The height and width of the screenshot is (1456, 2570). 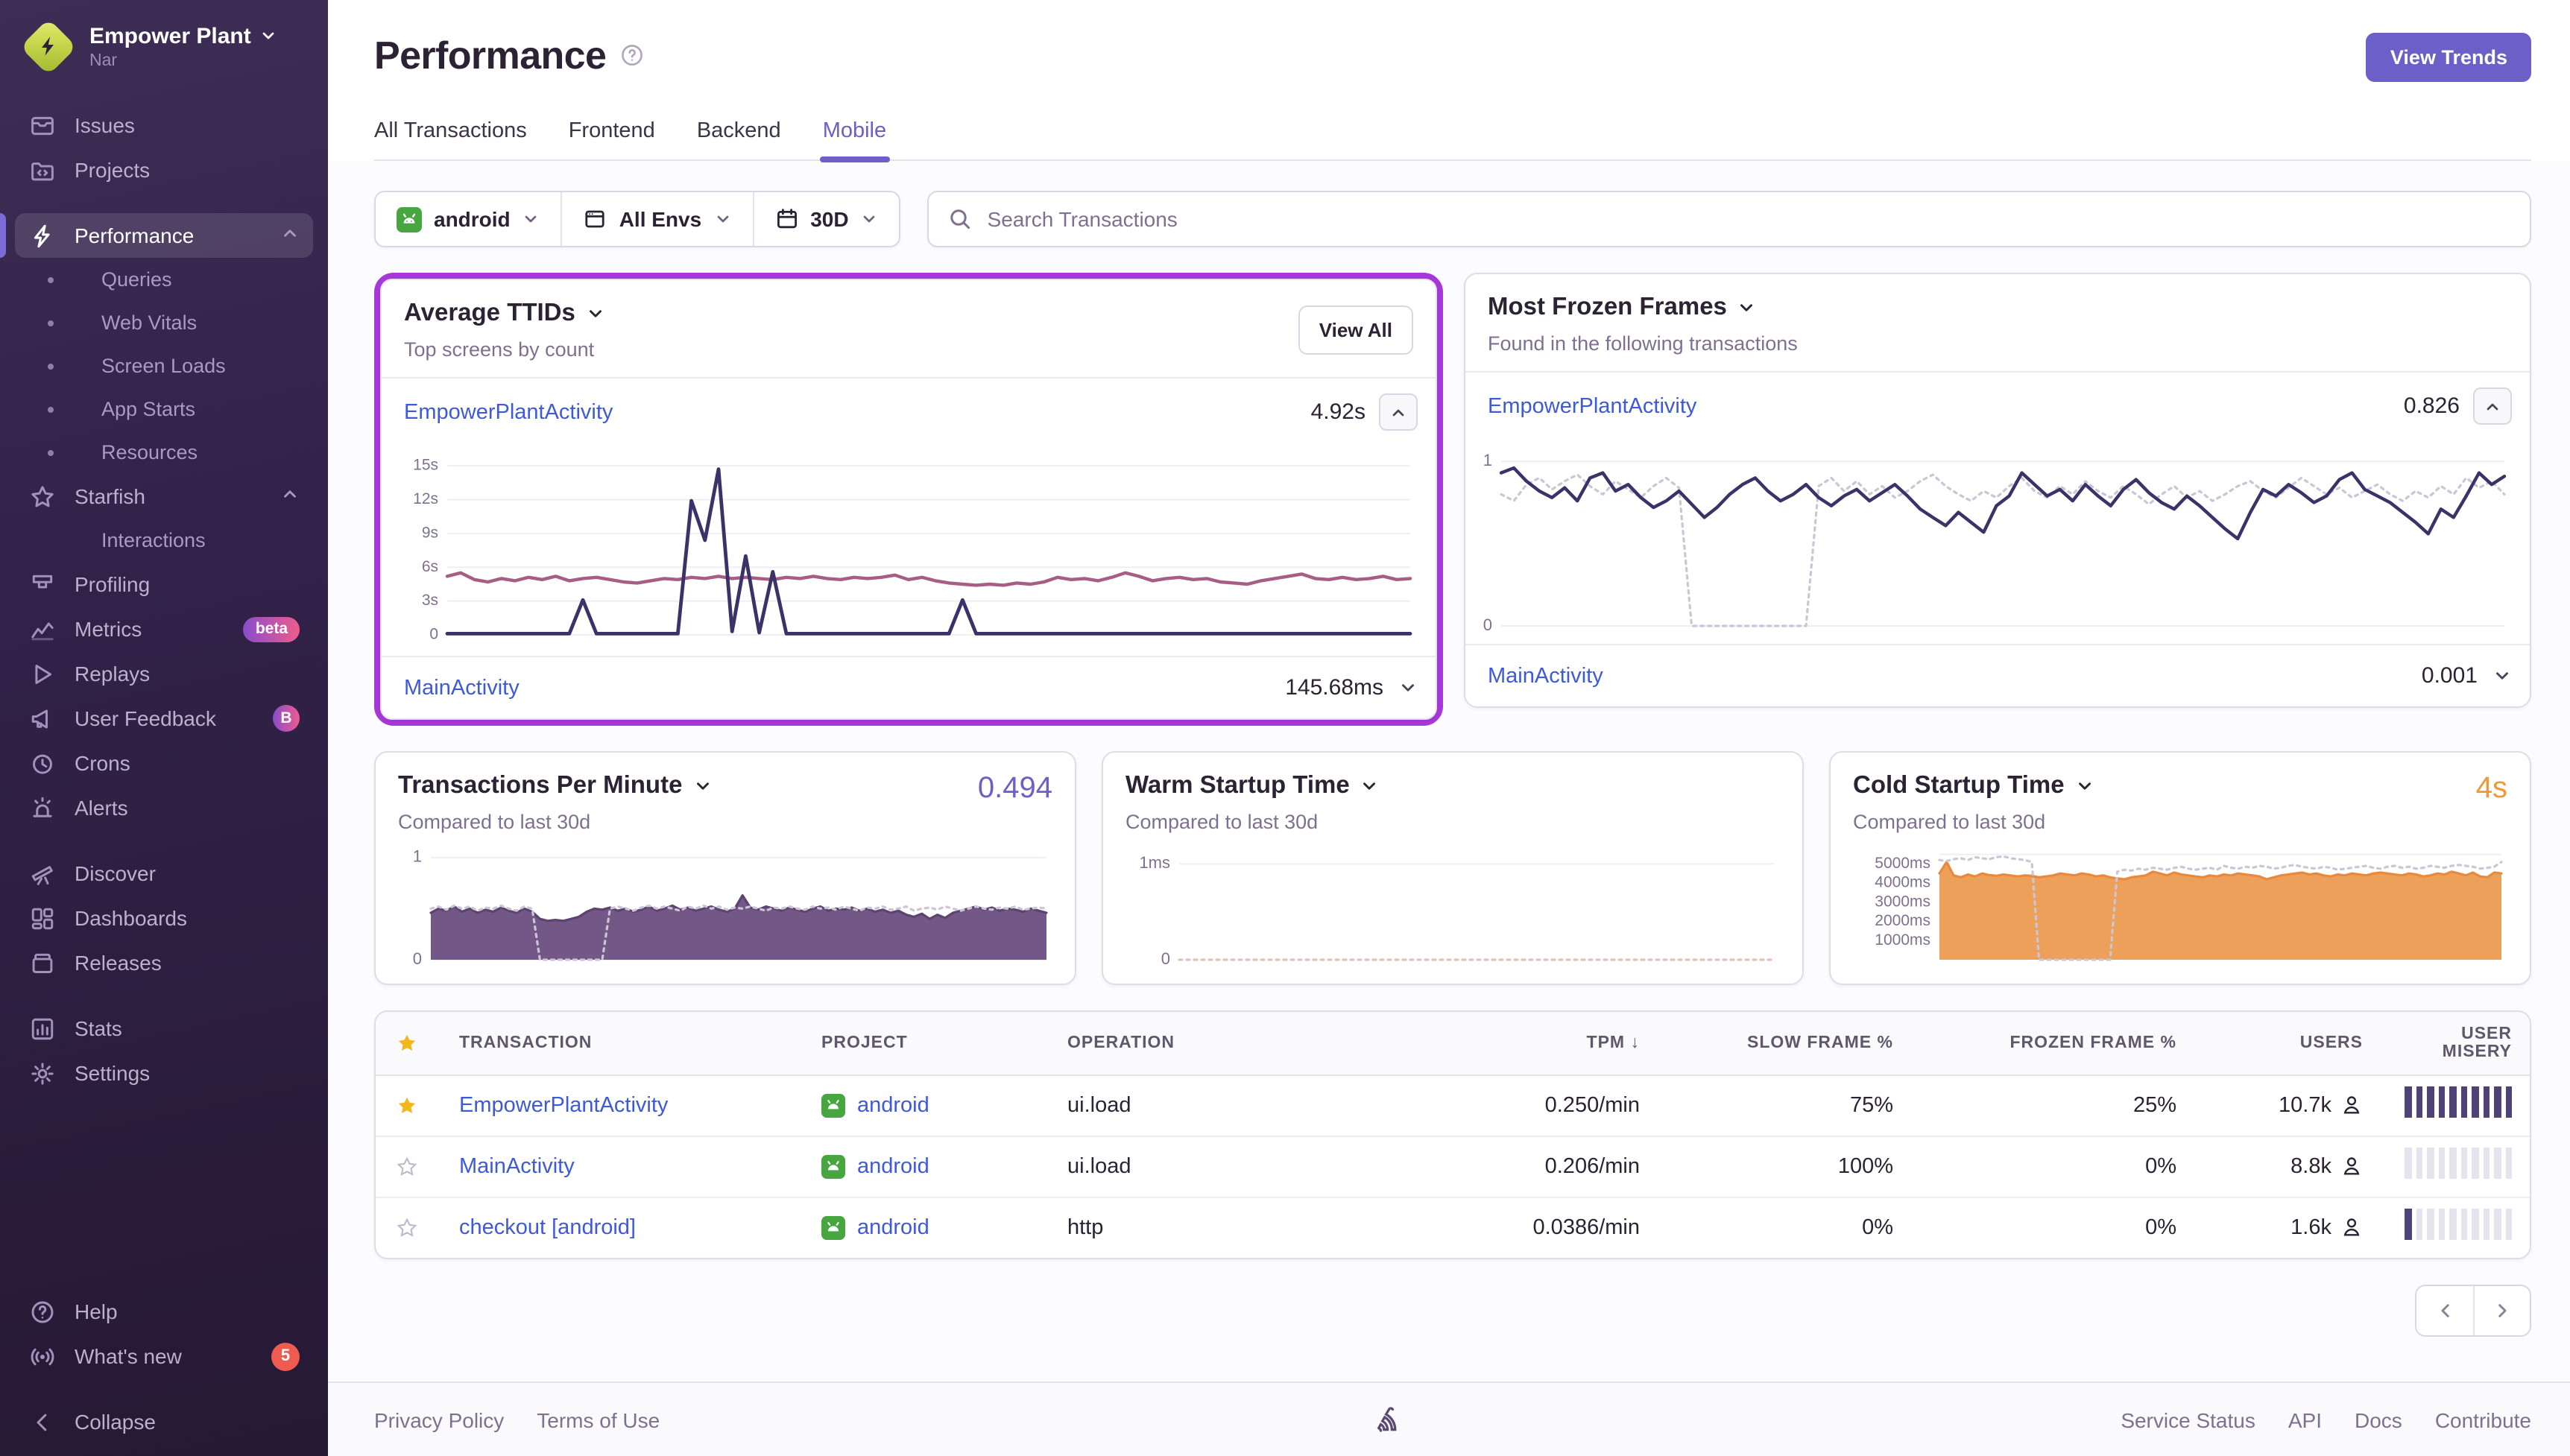 I want to click on project-filter: android, so click(x=468, y=219).